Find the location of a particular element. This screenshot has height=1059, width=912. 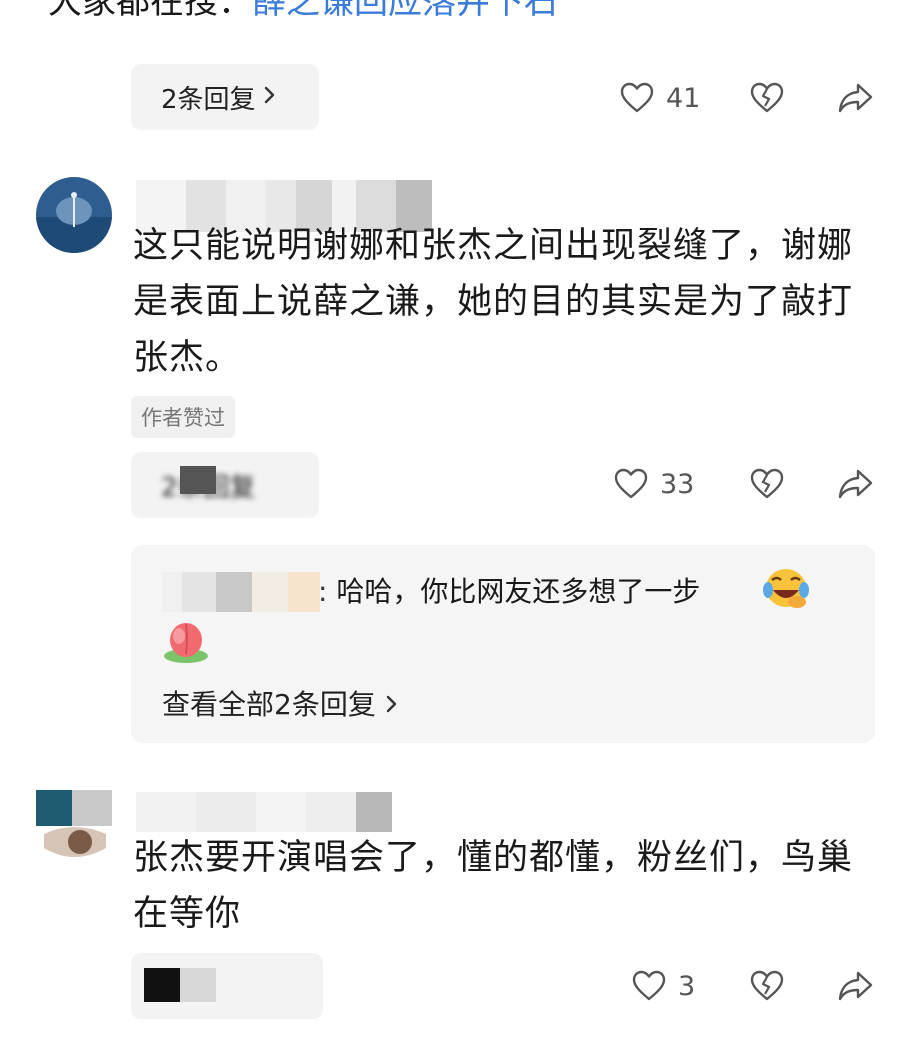

sub-reply-username-redacted is located at coordinates (241, 592).